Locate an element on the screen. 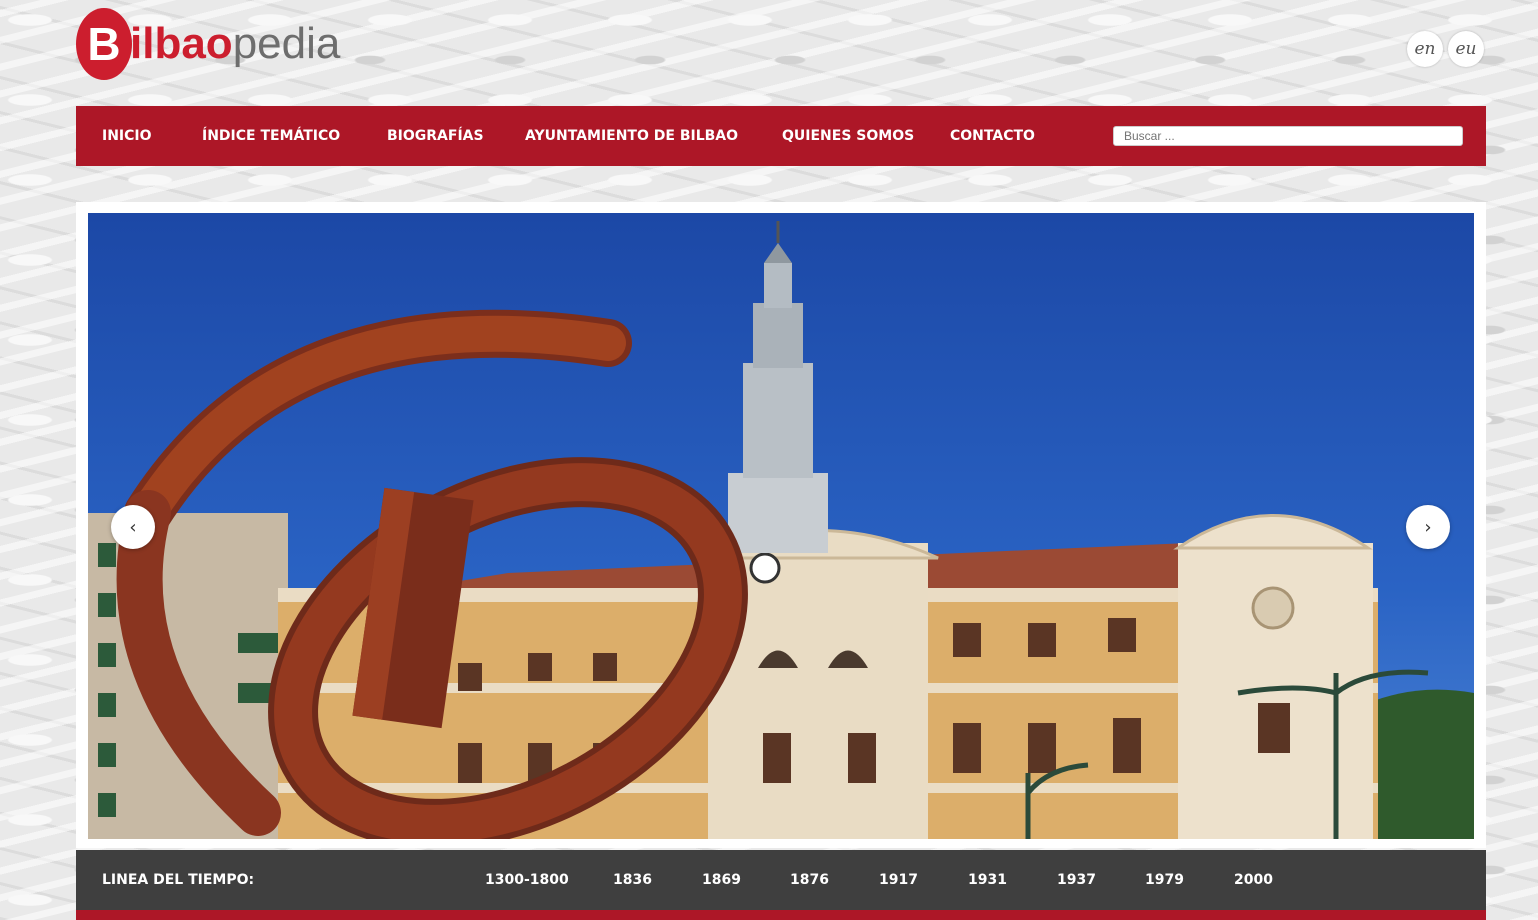  logo-text-red: ilbao is located at coordinates (181, 43).